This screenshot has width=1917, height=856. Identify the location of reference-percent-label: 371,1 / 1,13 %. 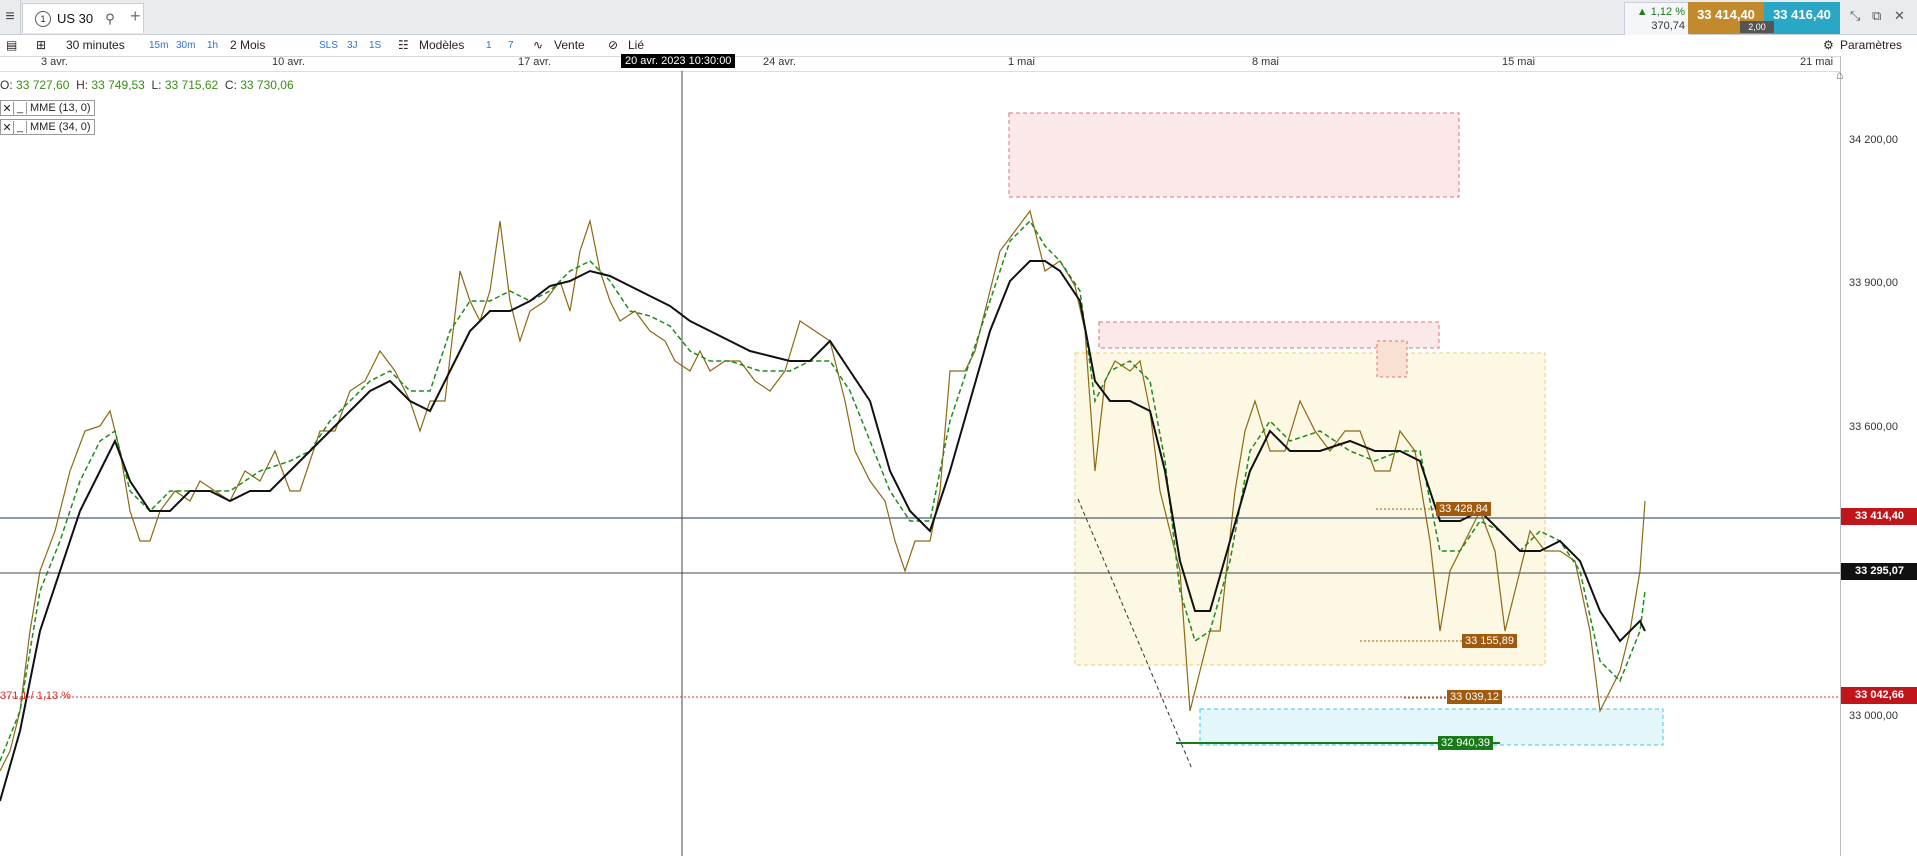
(35, 696).